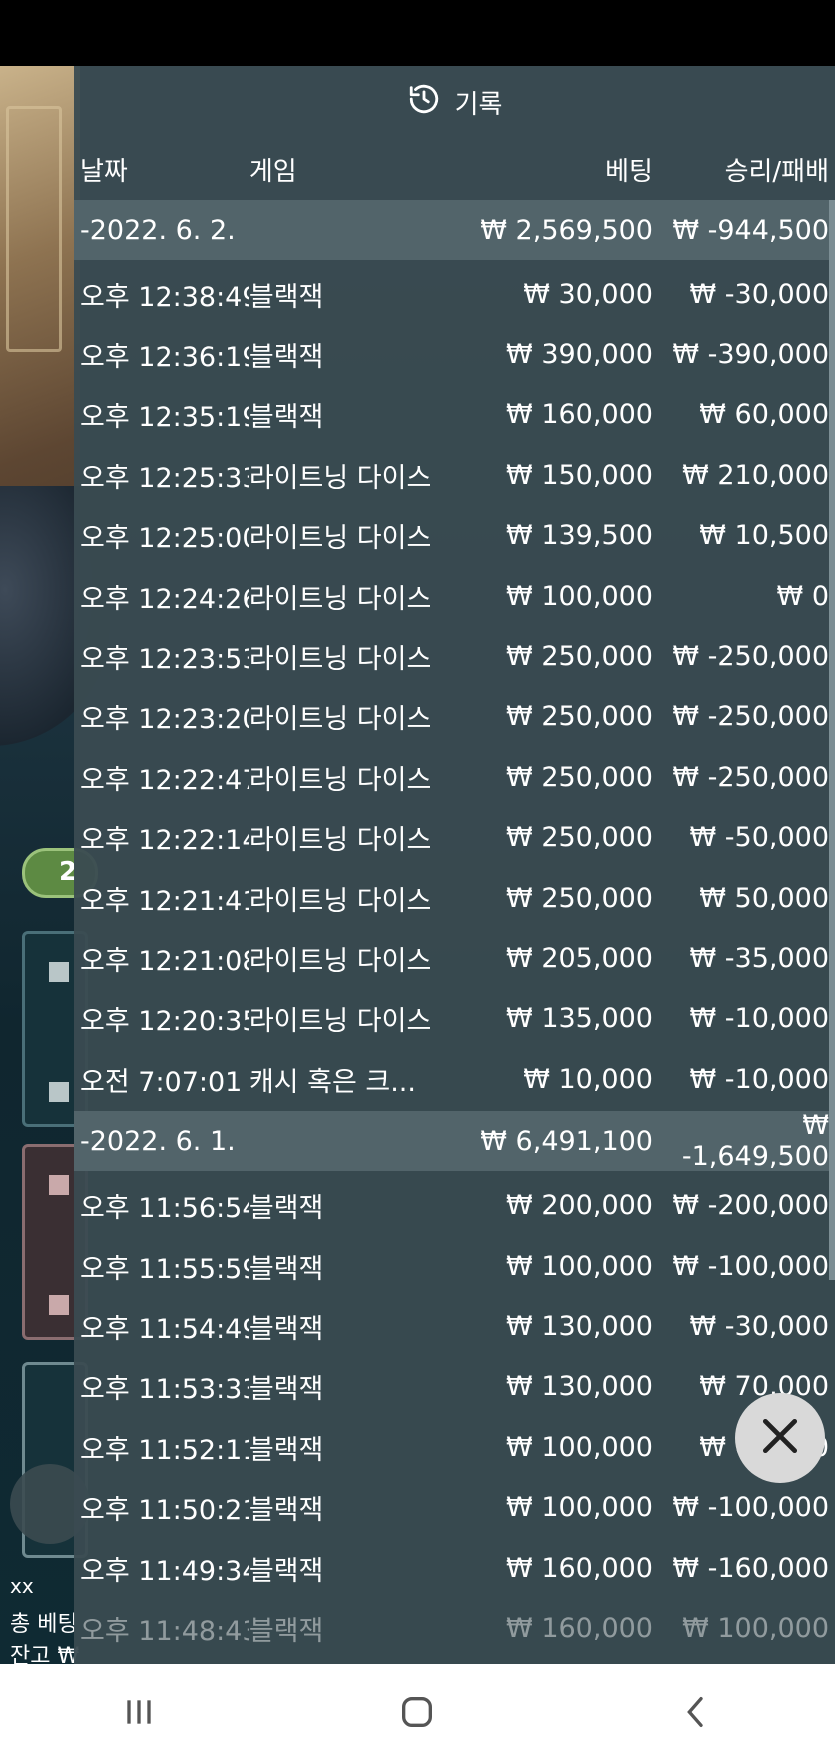  What do you see at coordinates (158, 1141) in the screenshot?
I see `day-date: -2022. 6. 1.` at bounding box center [158, 1141].